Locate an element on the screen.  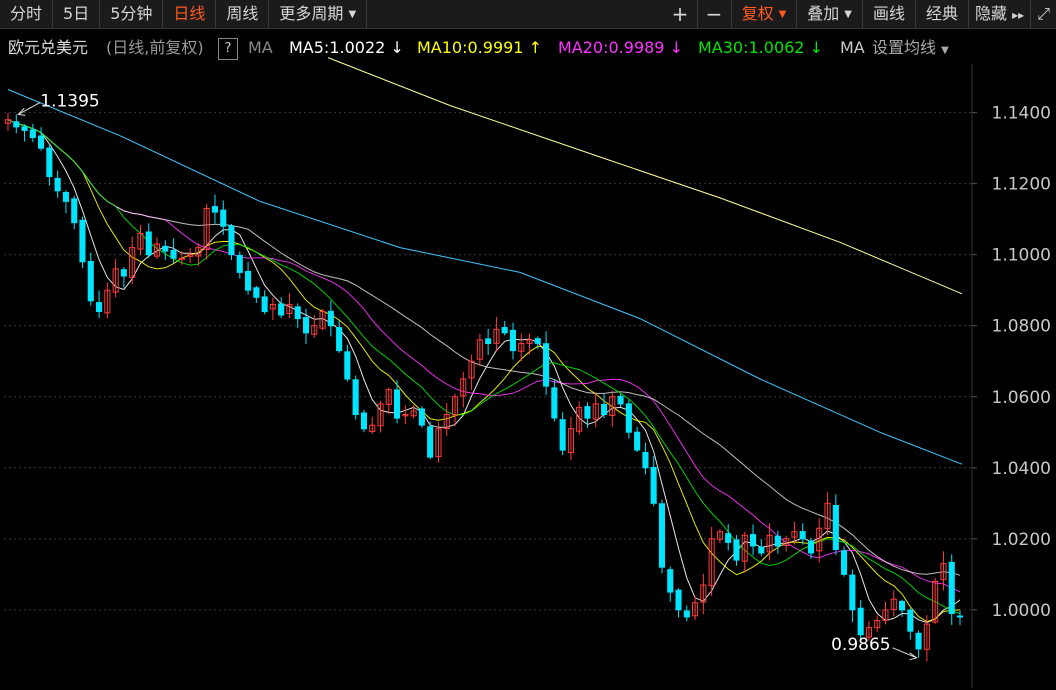
y-tick-label: 1.1400 is located at coordinates (1021, 114).